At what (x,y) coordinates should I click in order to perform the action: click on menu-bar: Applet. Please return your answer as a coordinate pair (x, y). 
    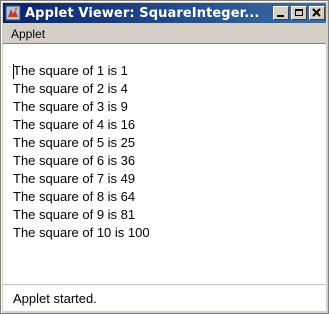
    Looking at the image, I should click on (164, 33).